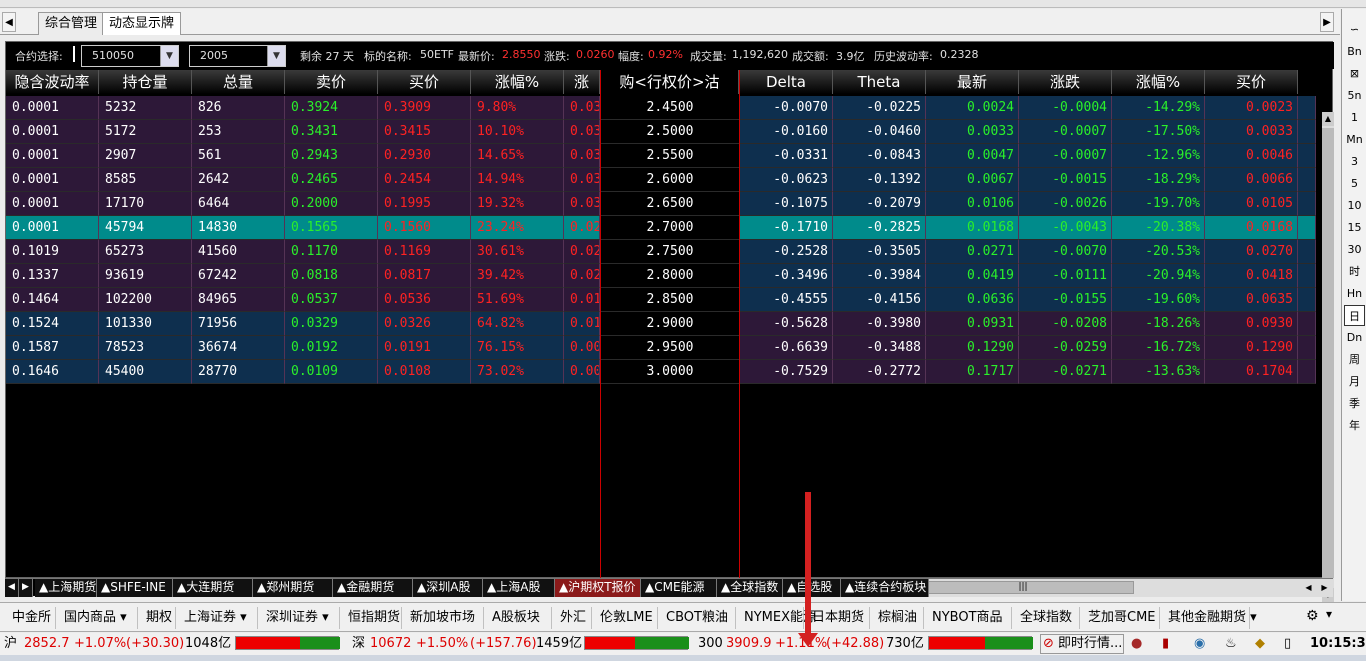 The image size is (1366, 661). I want to click on call-pct-cell: 23.24%, so click(517, 228).